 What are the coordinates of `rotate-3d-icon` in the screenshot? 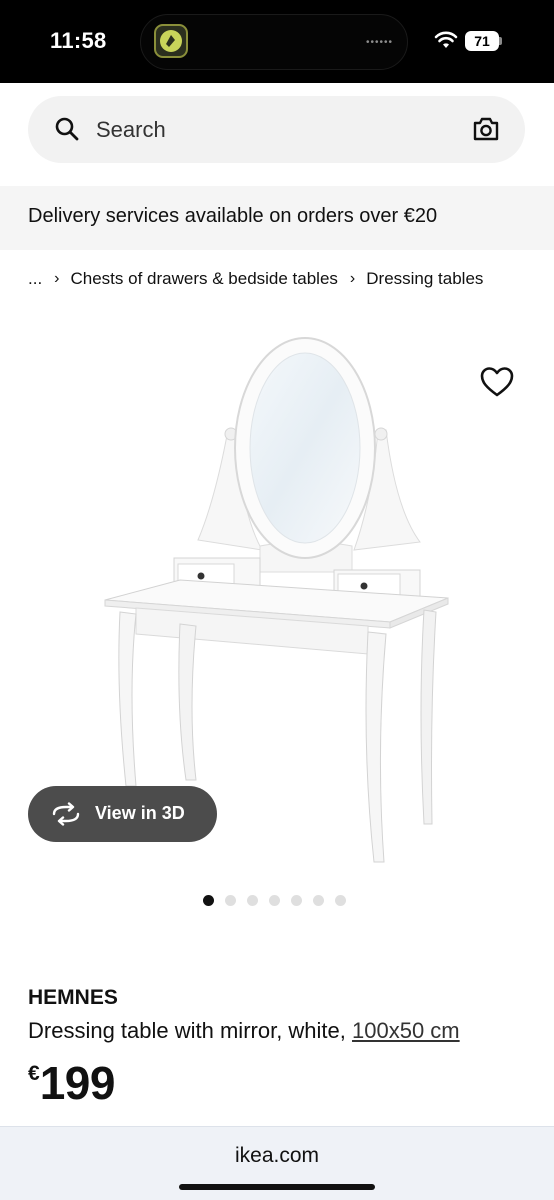 It's located at (66, 814).